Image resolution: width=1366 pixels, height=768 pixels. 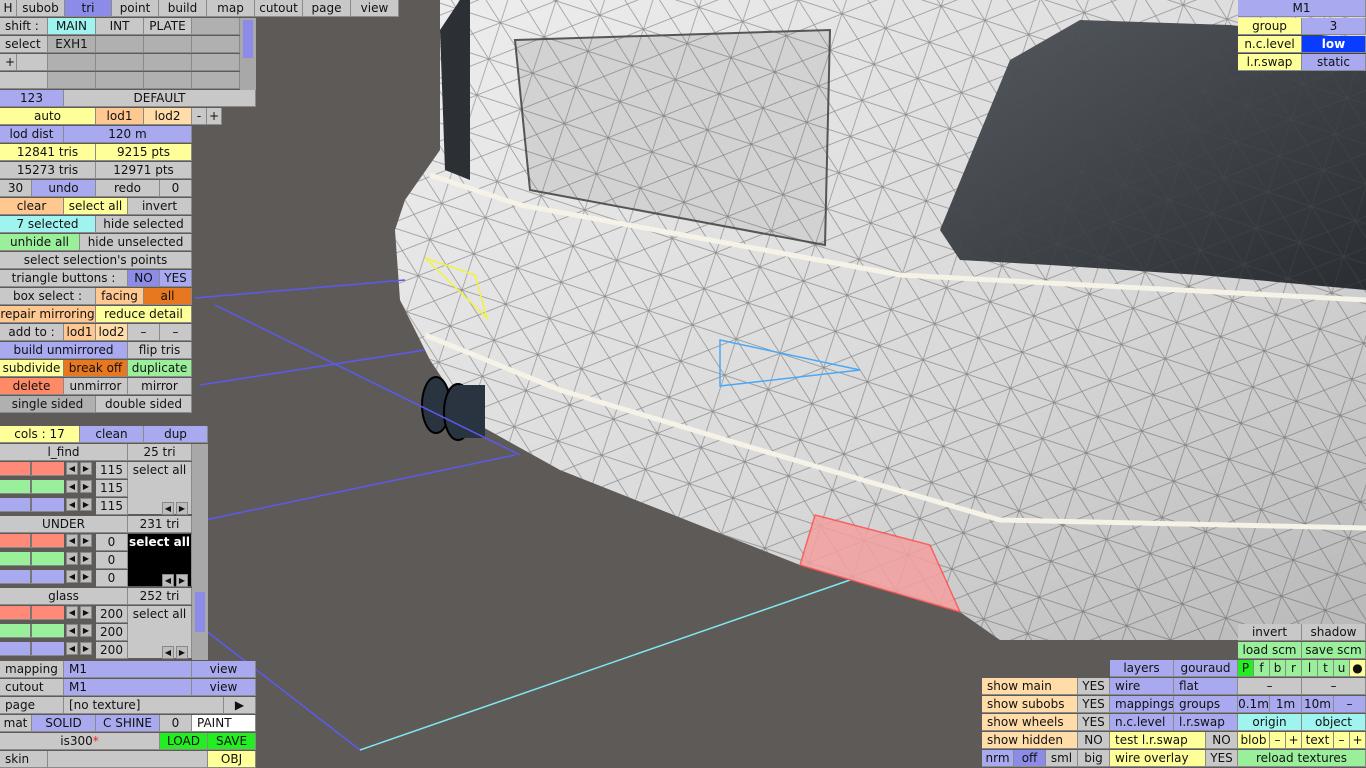 I want to click on add-to-lod1: lod1, so click(x=80, y=332).